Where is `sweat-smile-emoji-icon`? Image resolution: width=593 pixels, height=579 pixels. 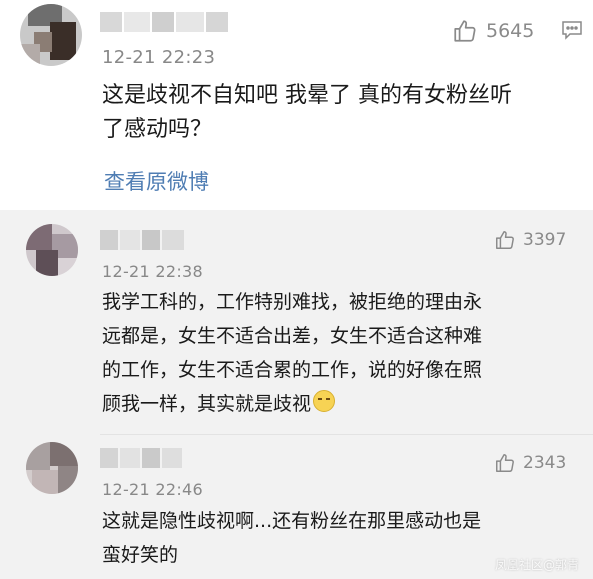 sweat-smile-emoji-icon is located at coordinates (324, 401).